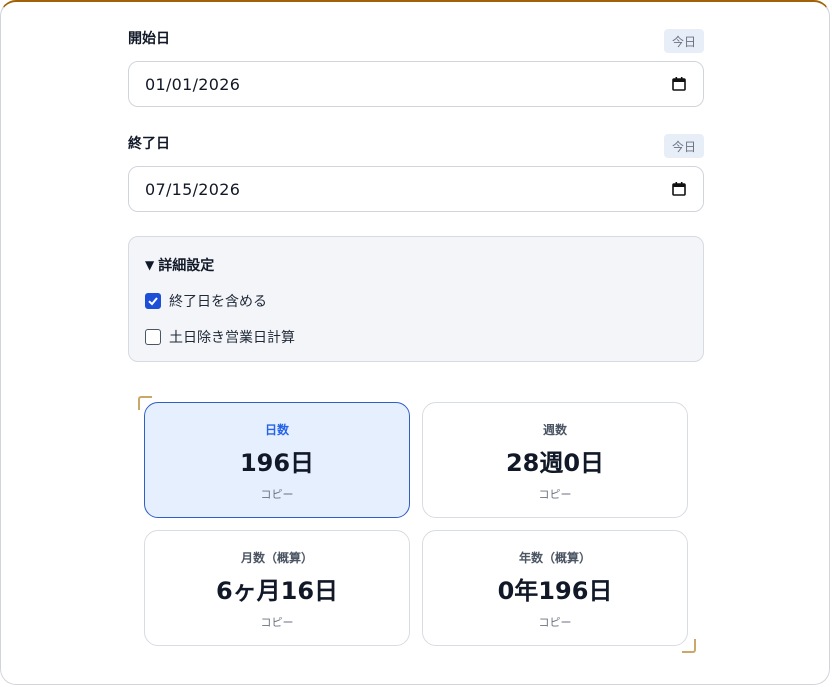  I want to click on end-date-input: 07/15/2026, so click(416, 189).